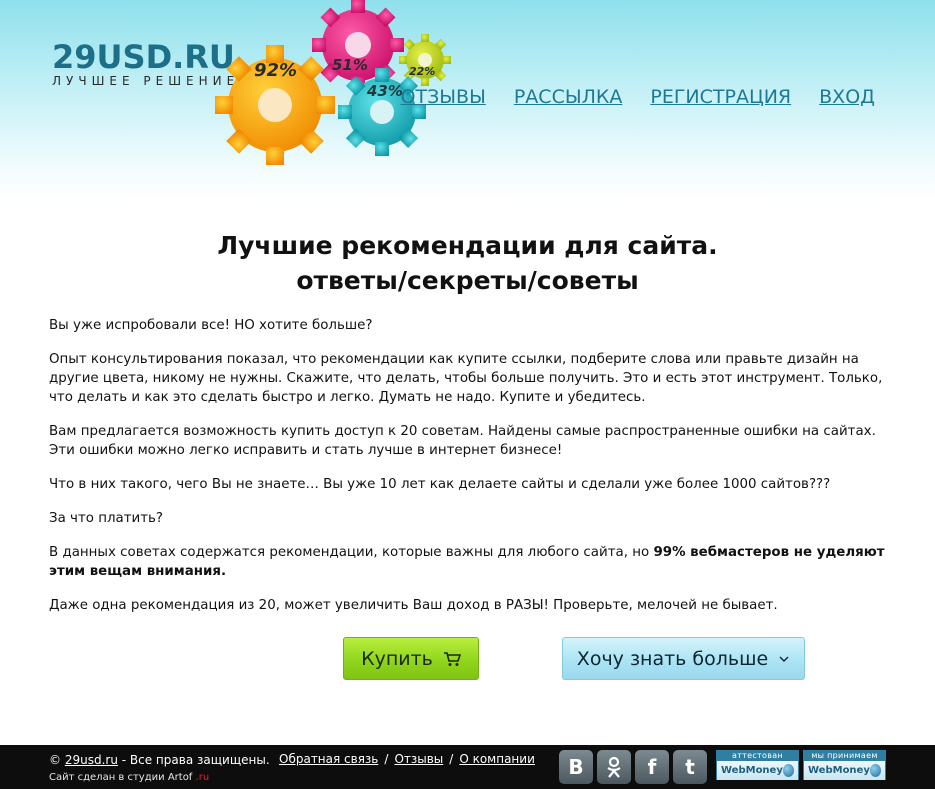 Image resolution: width=935 pixels, height=789 pixels. What do you see at coordinates (350, 65) in the screenshot?
I see `gear-percent-51: 51%` at bounding box center [350, 65].